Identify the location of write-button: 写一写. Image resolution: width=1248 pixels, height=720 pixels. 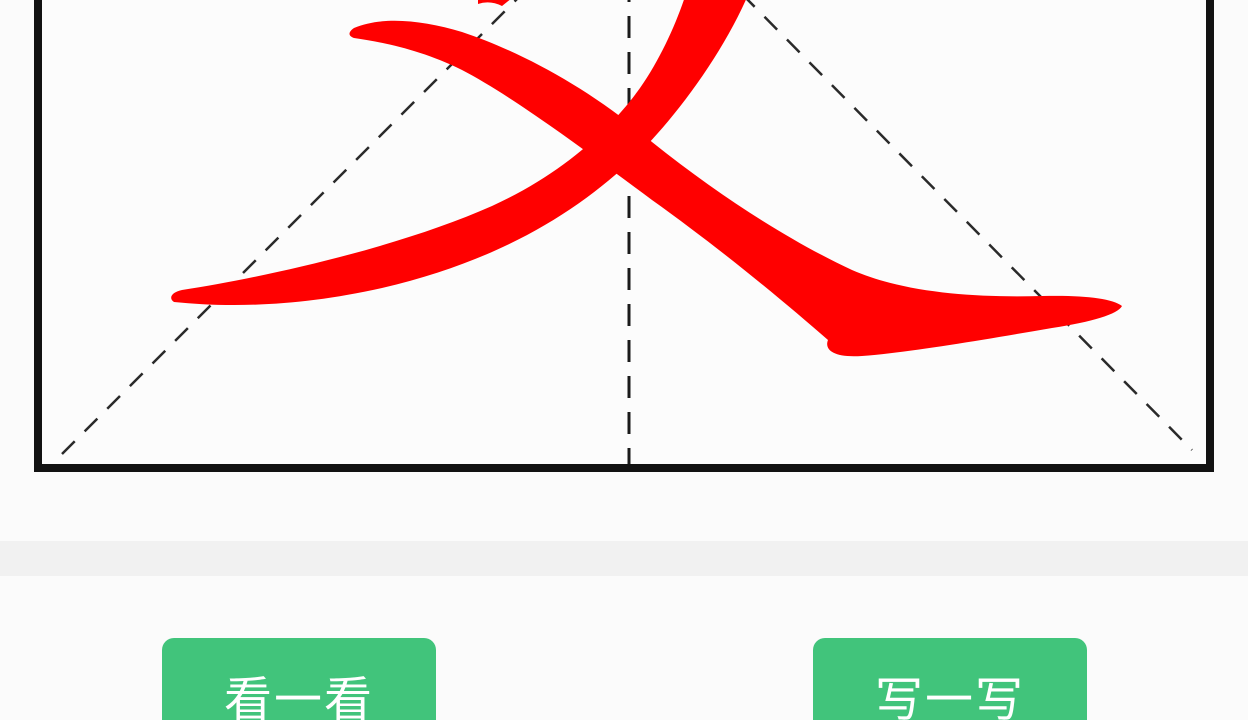
(950, 679).